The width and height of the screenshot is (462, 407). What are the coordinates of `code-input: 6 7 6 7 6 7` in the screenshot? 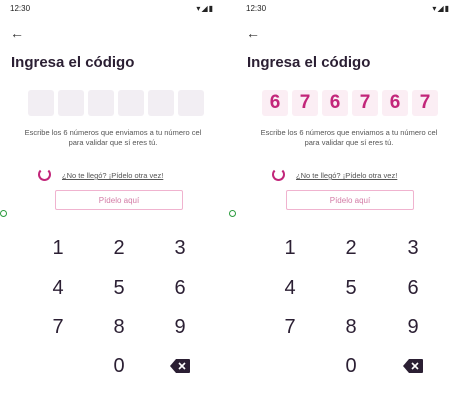 It's located at (350, 103).